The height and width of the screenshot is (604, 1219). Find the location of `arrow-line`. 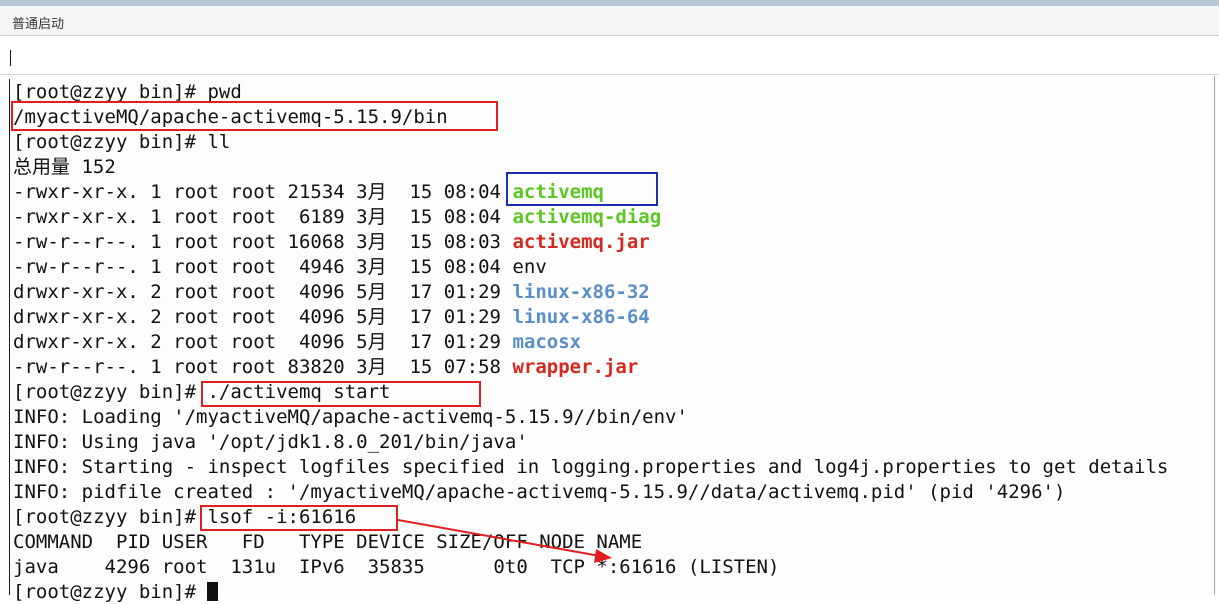

arrow-line is located at coordinates (499, 538).